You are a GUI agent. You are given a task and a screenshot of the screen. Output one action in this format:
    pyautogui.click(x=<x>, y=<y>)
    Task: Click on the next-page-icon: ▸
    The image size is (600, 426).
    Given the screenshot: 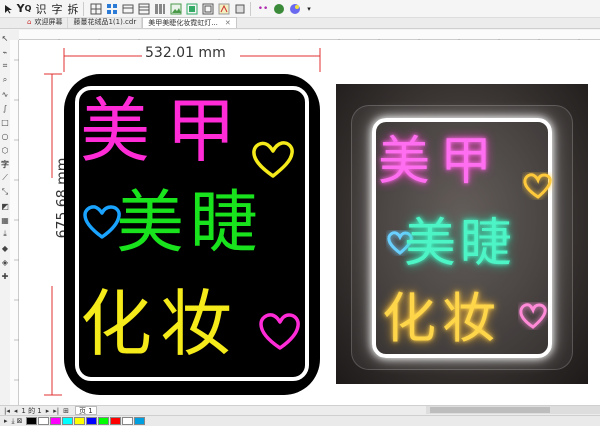 What is the action you would take?
    pyautogui.click(x=48, y=411)
    